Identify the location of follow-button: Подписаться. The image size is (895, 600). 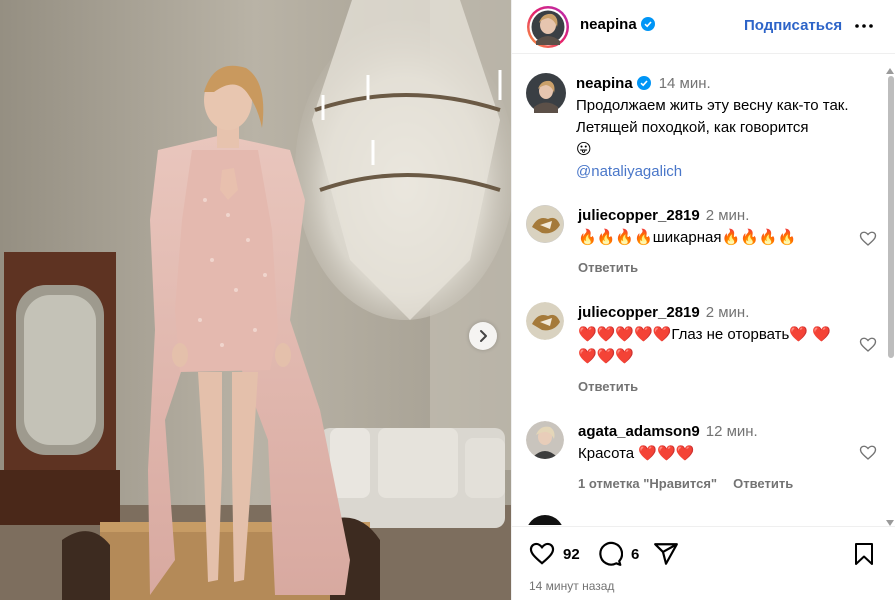
(793, 25).